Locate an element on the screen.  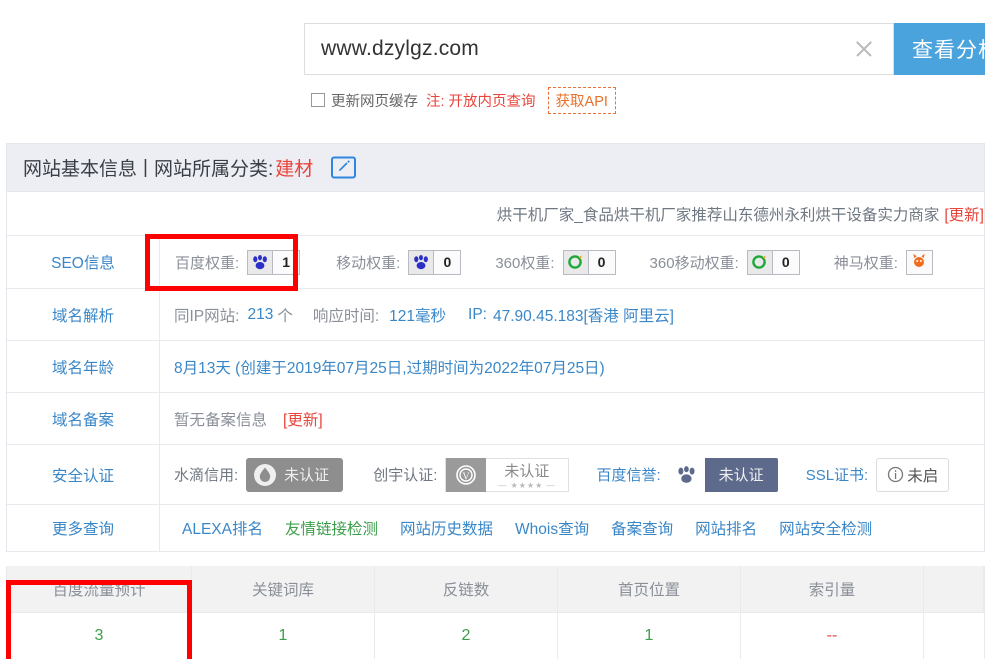
link-friend-link-check: 友情链接检测 is located at coordinates (331, 528).